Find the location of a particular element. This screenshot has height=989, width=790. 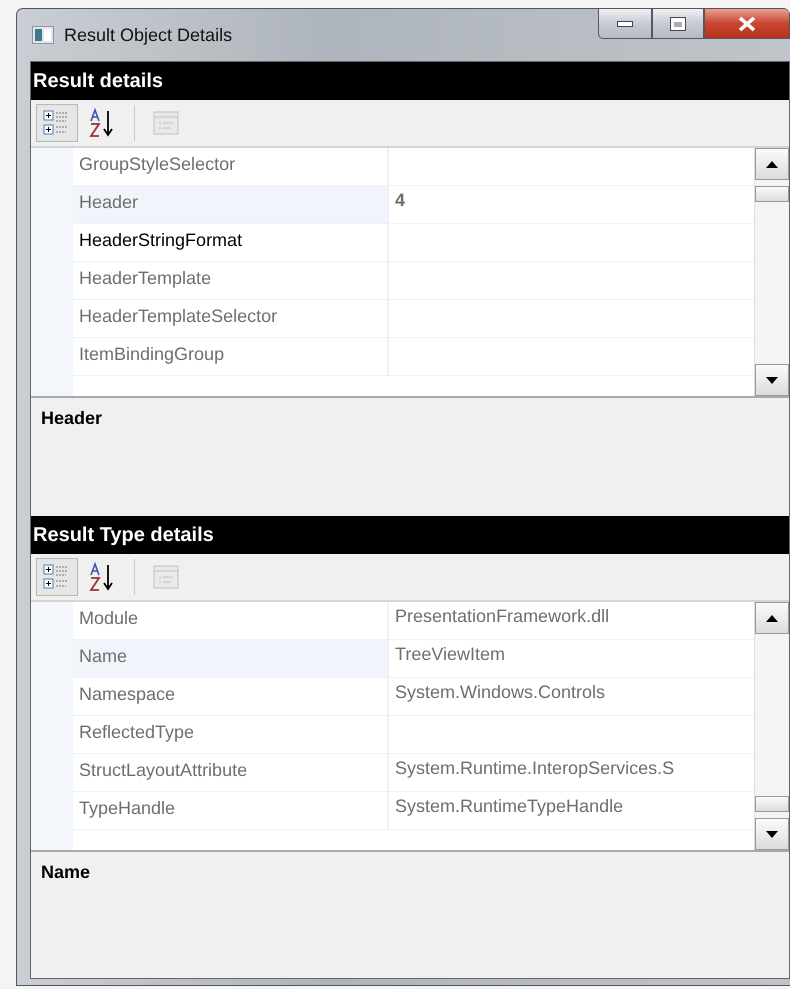

property-name: Name is located at coordinates (231, 658).